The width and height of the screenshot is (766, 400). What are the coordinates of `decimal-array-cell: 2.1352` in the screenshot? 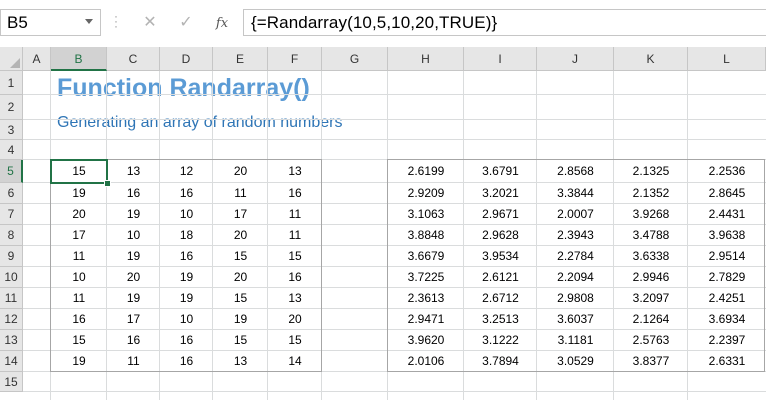 It's located at (651, 193).